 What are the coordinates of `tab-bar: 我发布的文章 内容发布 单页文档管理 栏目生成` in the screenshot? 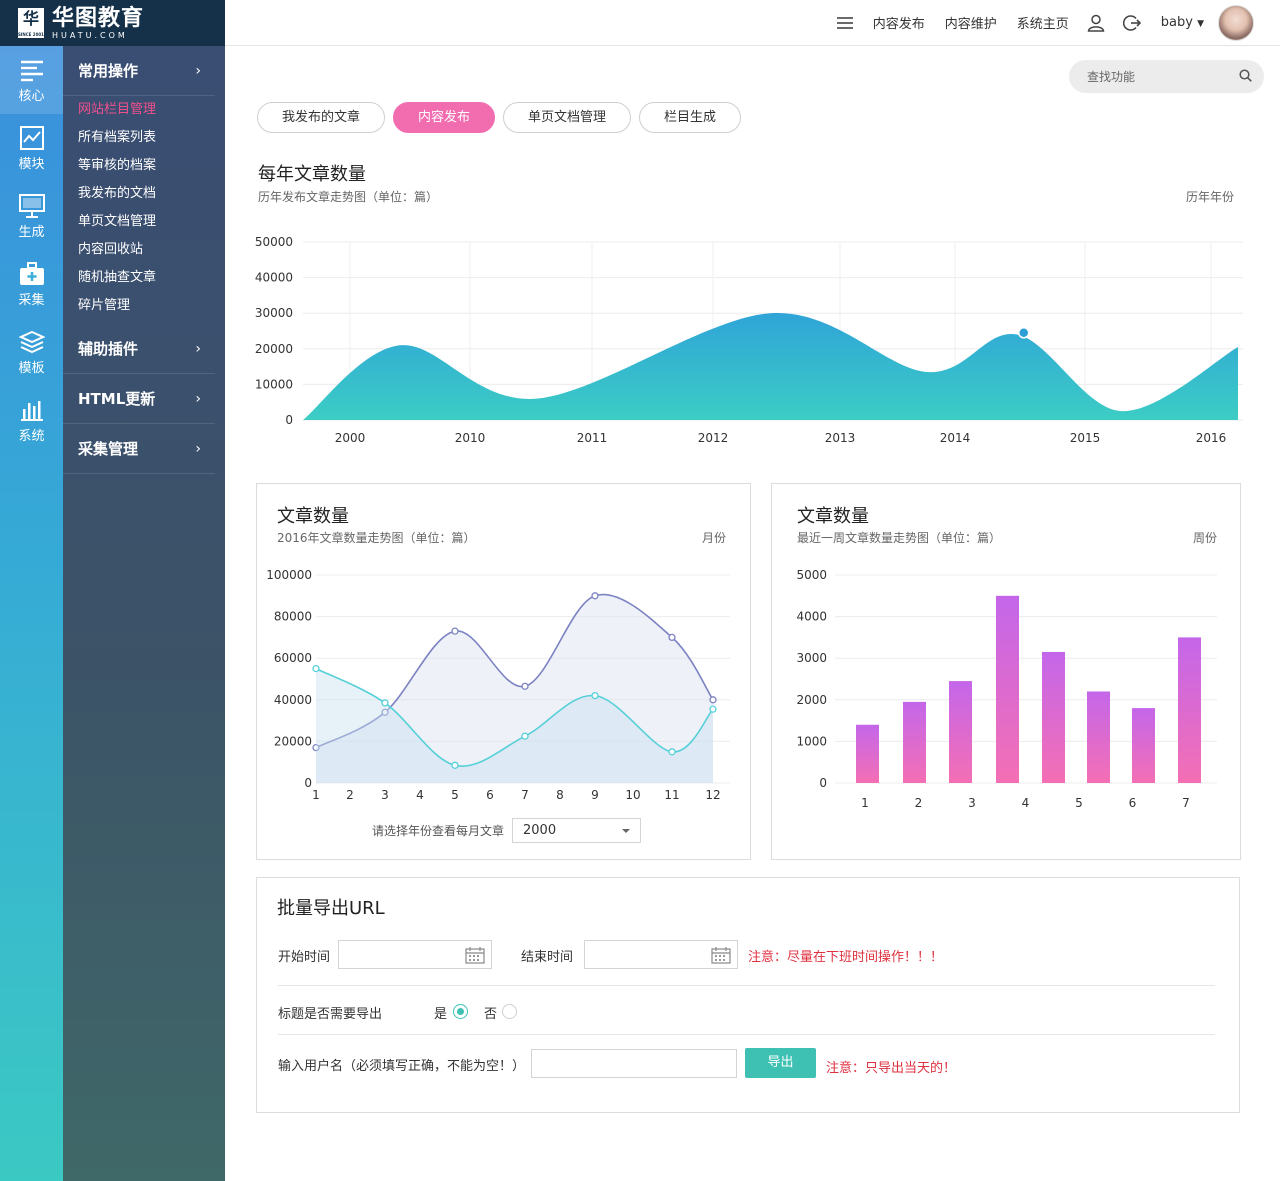 It's located at (503, 117).